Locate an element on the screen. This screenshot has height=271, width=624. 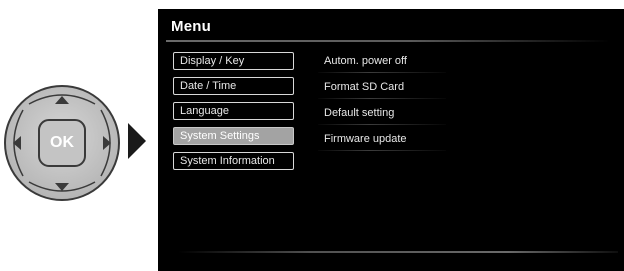
menu-item-system-information: System Information is located at coordinates (233, 161).